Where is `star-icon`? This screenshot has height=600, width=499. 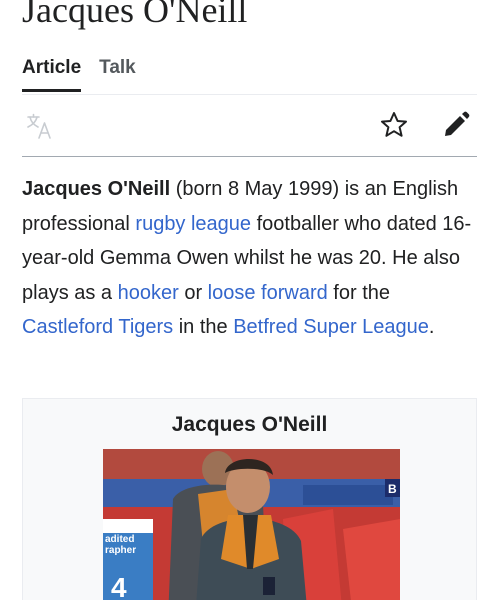 star-icon is located at coordinates (394, 125).